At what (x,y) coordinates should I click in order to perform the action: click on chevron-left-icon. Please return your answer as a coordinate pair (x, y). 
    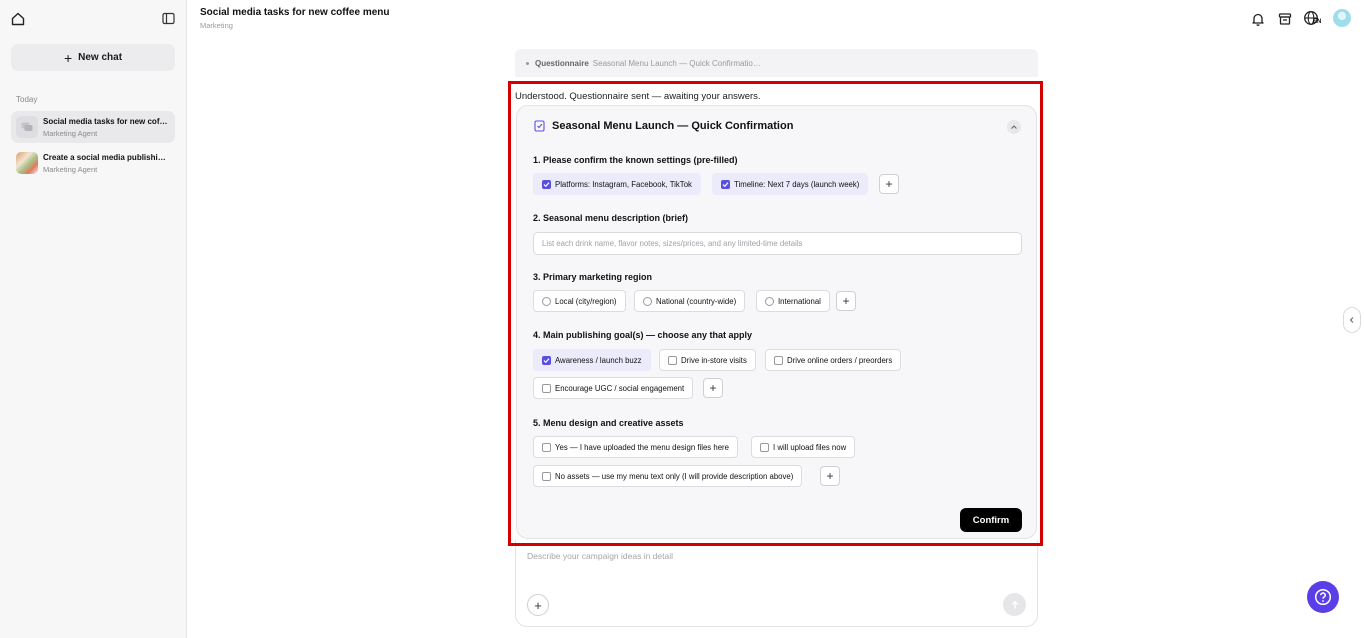
    Looking at the image, I should click on (1351, 320).